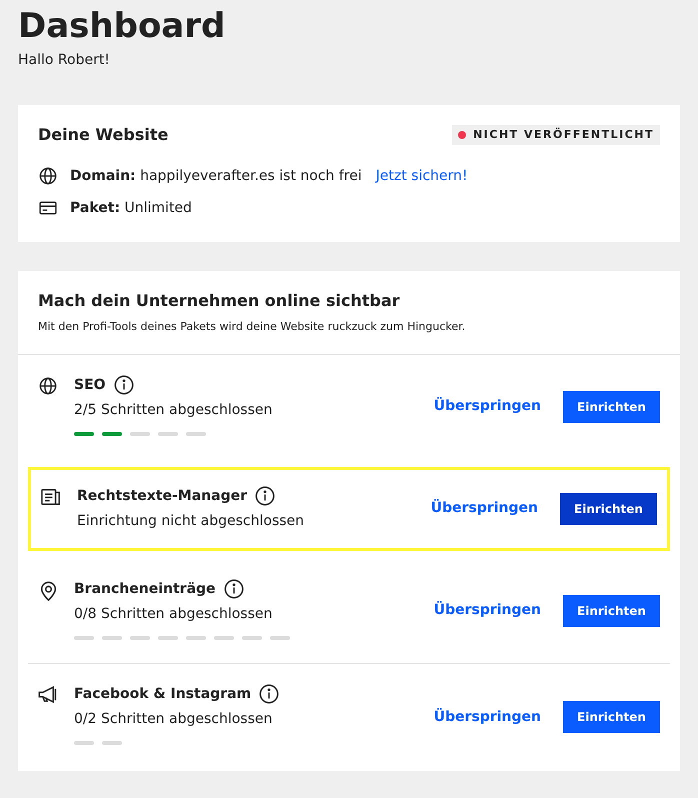 This screenshot has width=698, height=798. What do you see at coordinates (145, 589) in the screenshot?
I see `task-title: Brancheneinträge` at bounding box center [145, 589].